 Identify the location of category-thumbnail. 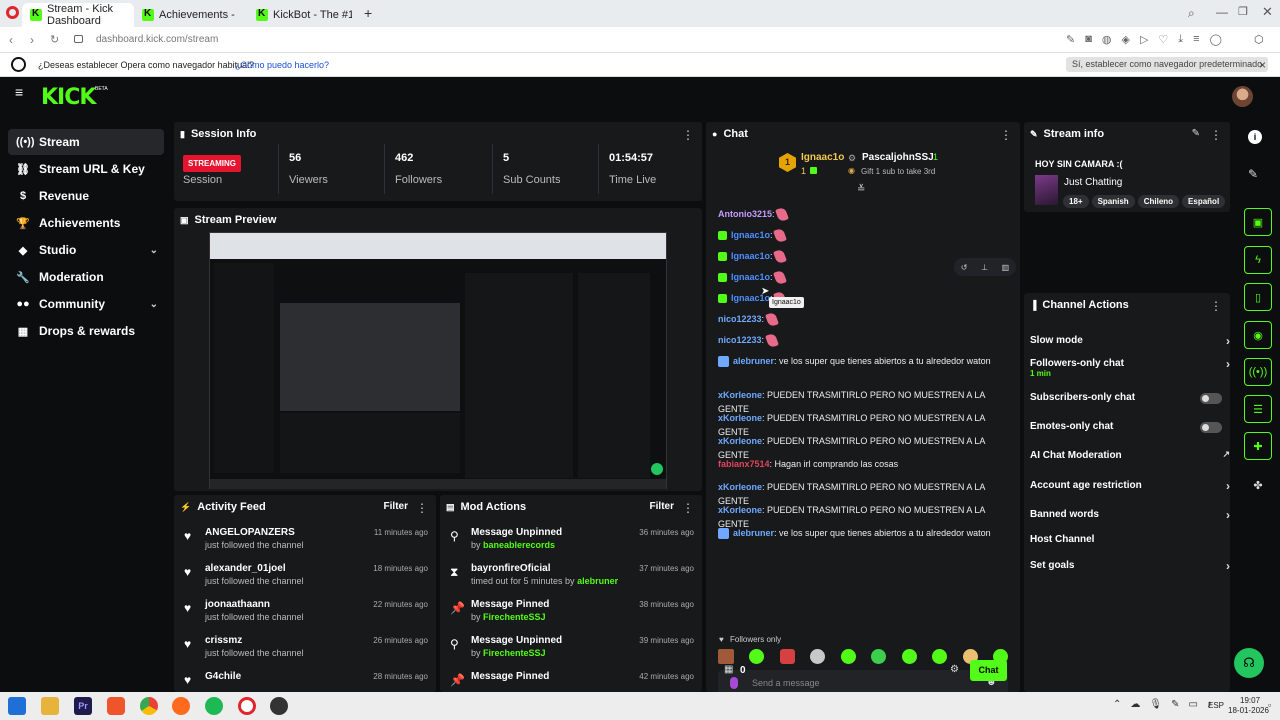
(1046, 190).